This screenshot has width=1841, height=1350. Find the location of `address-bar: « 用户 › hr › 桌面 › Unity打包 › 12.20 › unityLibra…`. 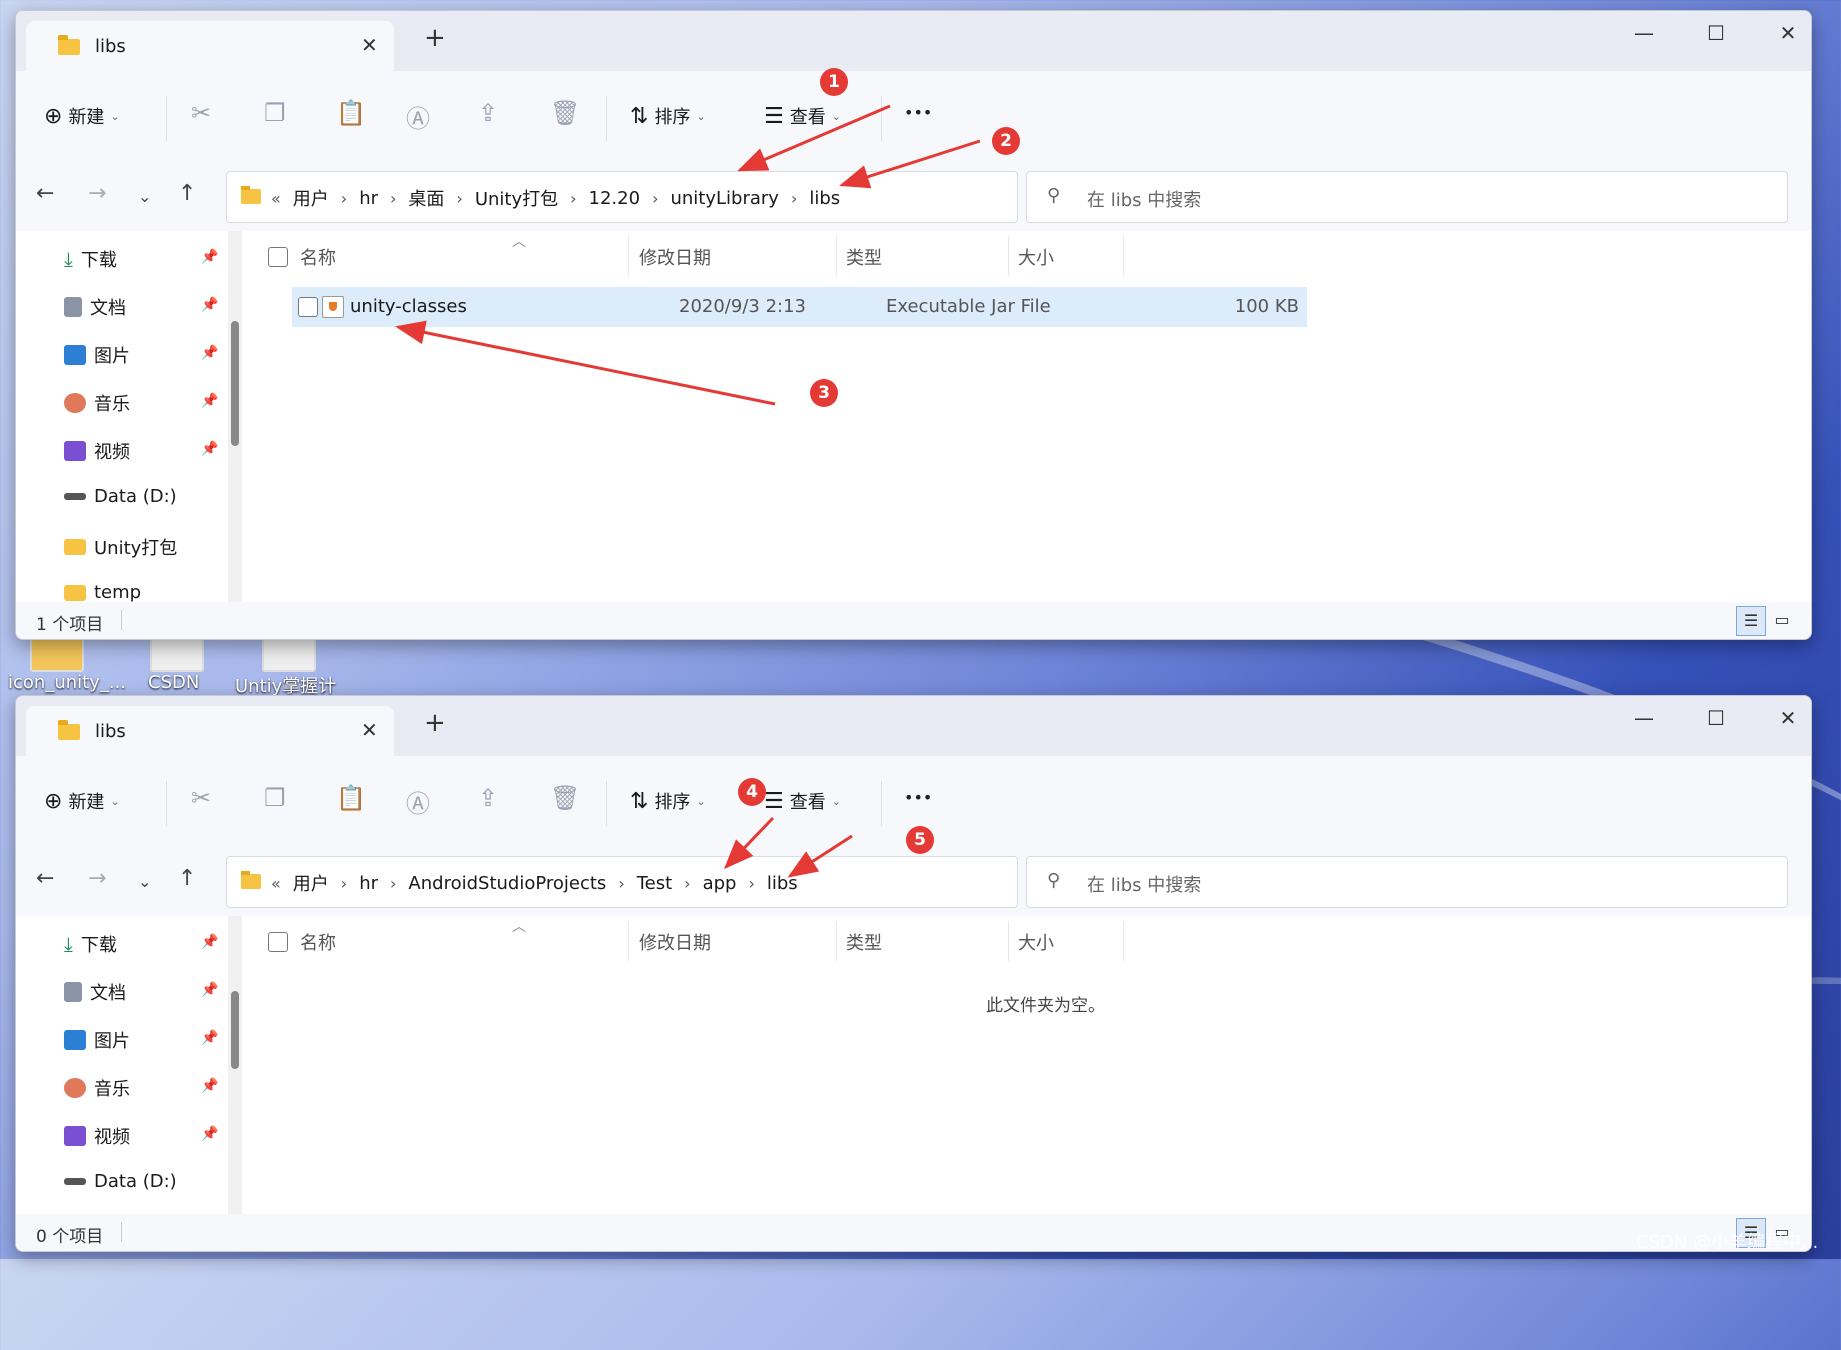

address-bar: « 用户 › hr › 桌面 › Unity打包 › 12.20 › unityLibra… is located at coordinates (715, 197).